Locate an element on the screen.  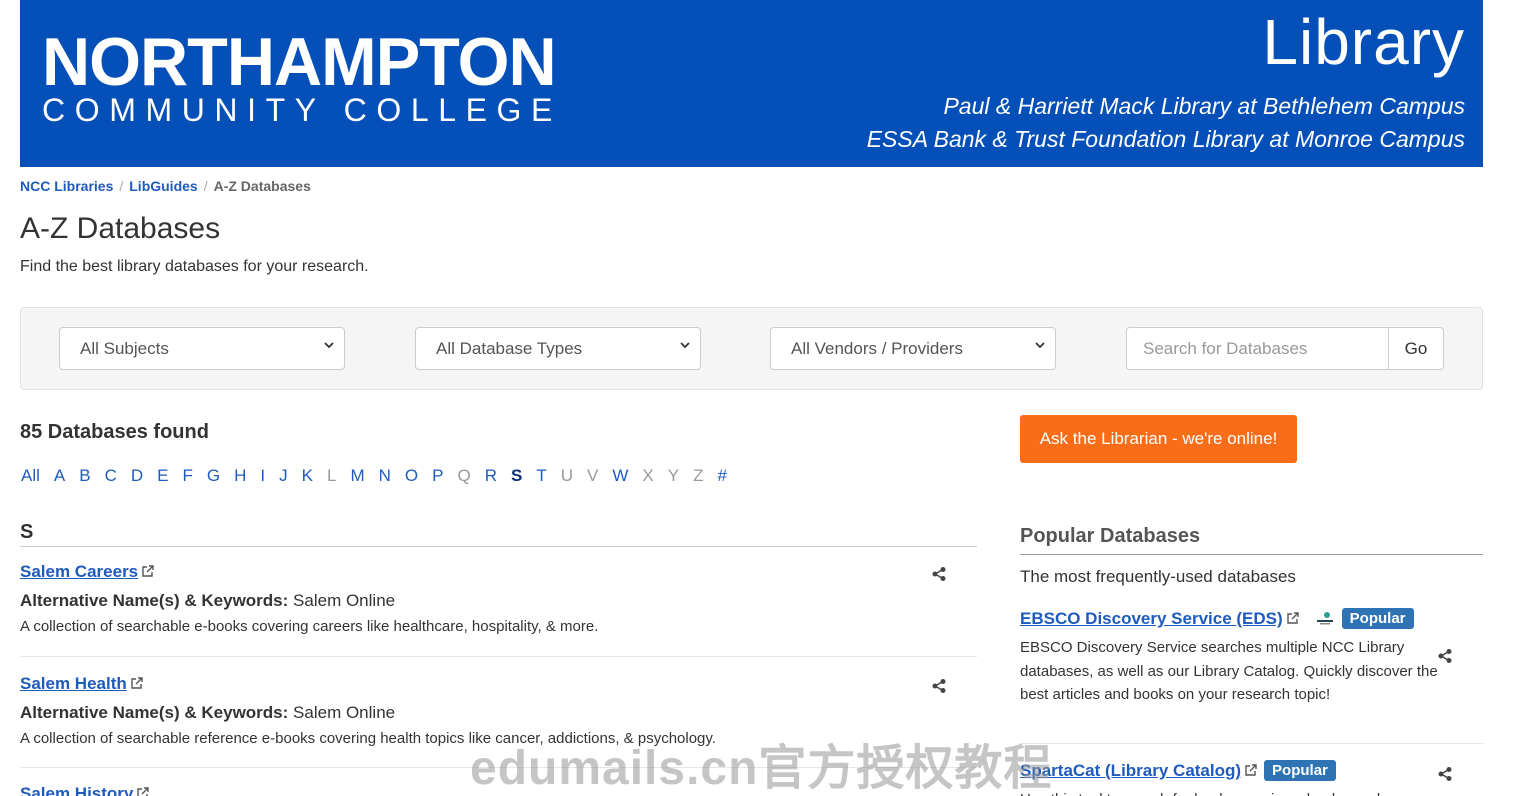
subjects-select: All Subjects is located at coordinates (202, 348).